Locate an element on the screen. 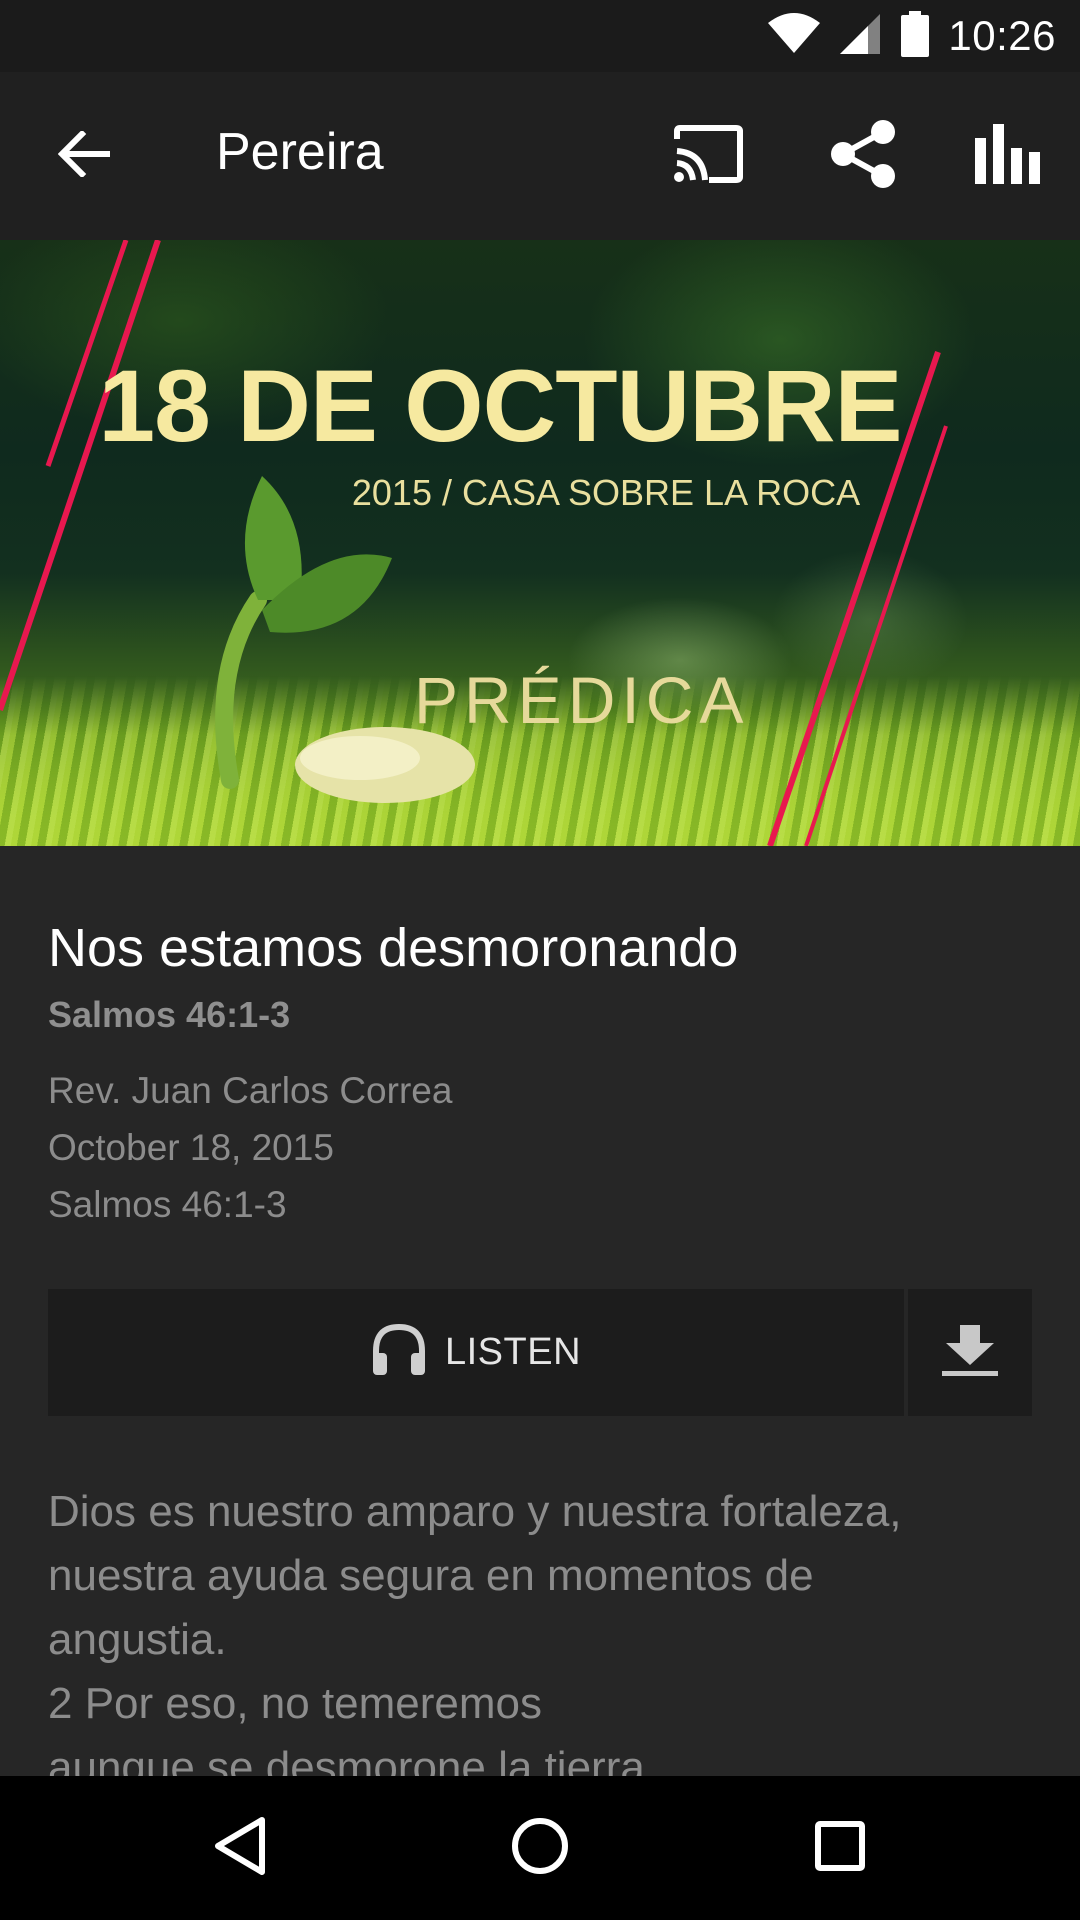 The width and height of the screenshot is (1080, 1920). sermon-reference: Salmos 46:1-3 is located at coordinates (169, 1014).